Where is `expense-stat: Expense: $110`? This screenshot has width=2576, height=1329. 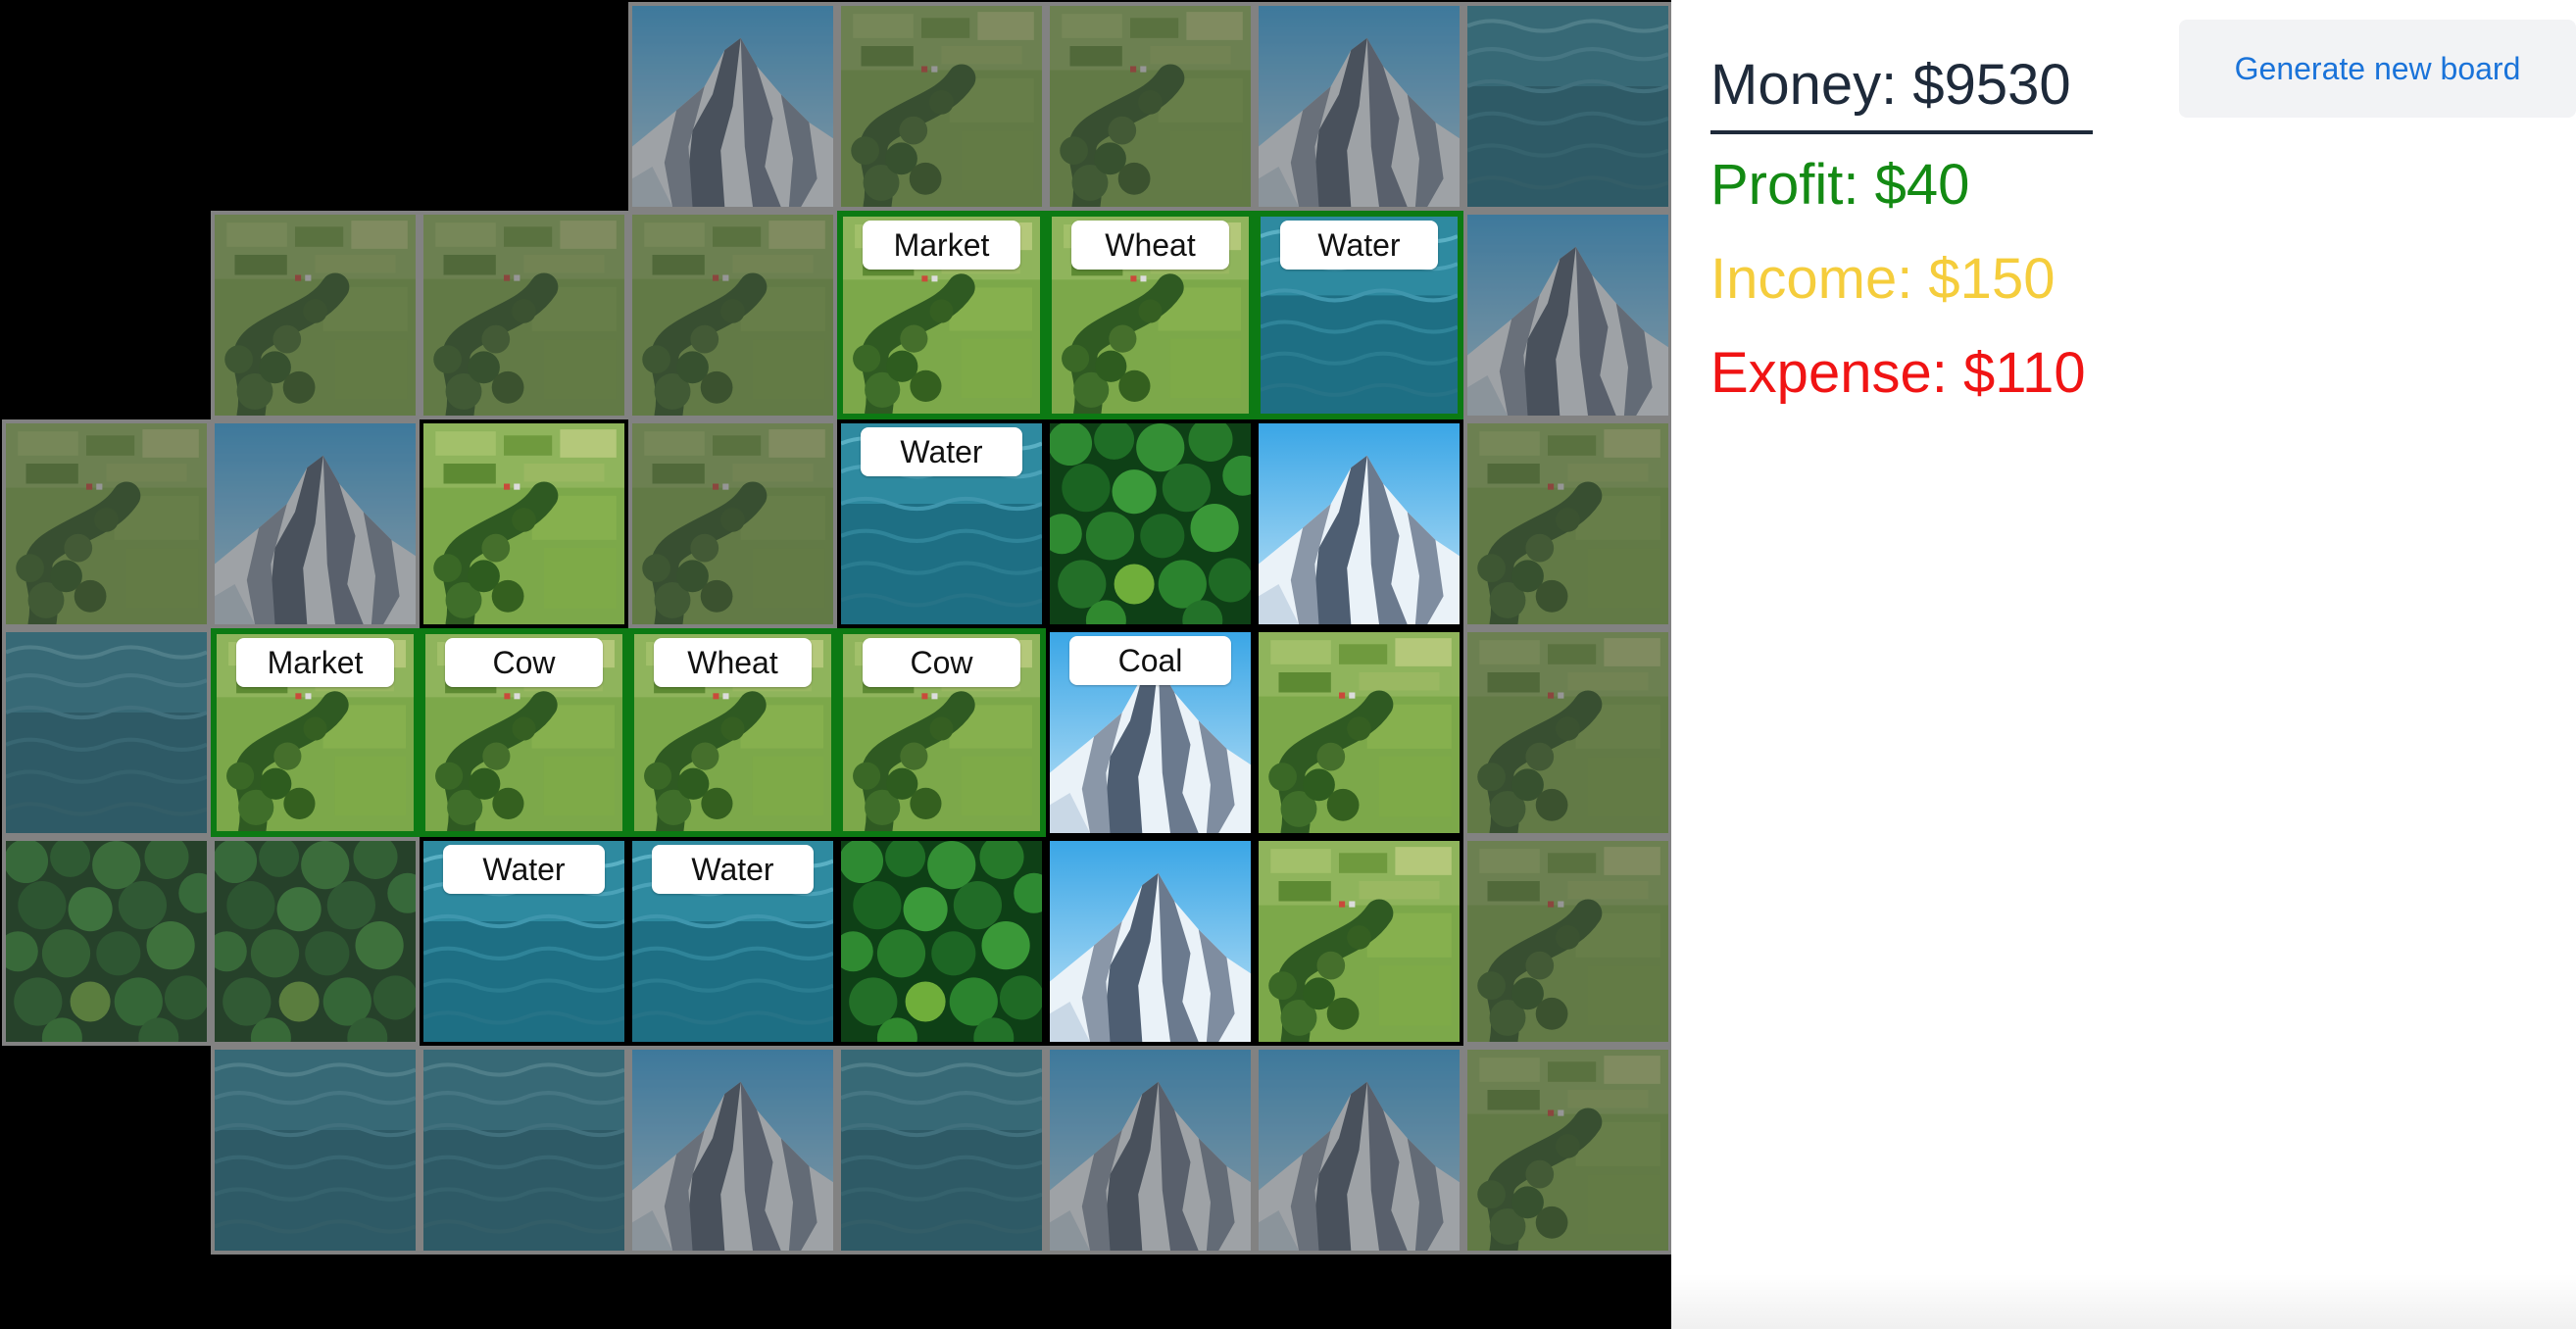 expense-stat: Expense: $110 is located at coordinates (1898, 373).